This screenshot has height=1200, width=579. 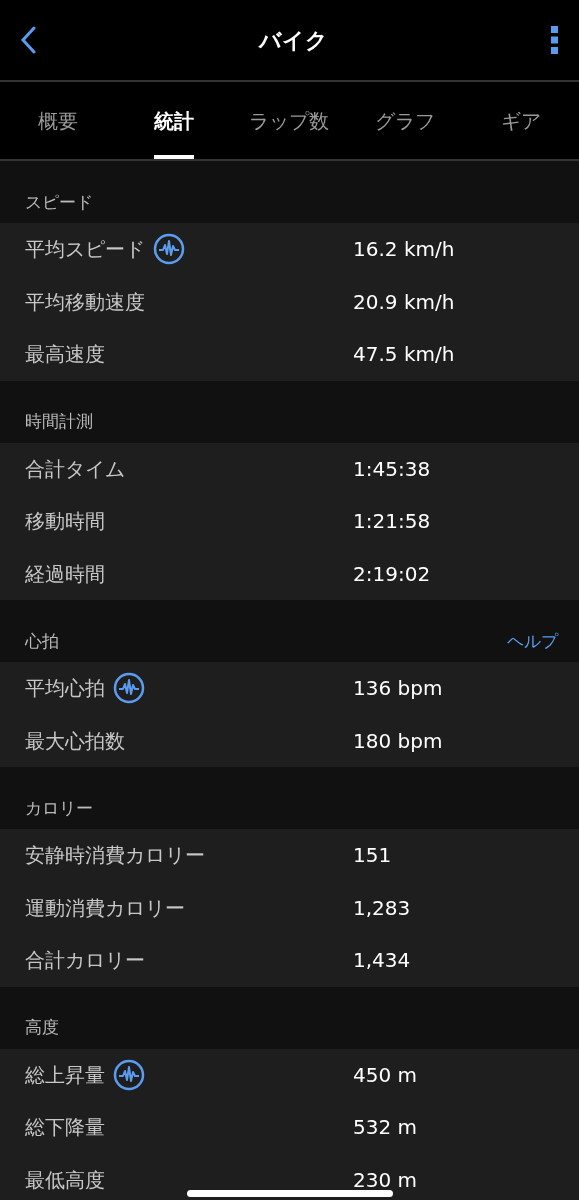 I want to click on section-heading: 時間計測, so click(x=59, y=421).